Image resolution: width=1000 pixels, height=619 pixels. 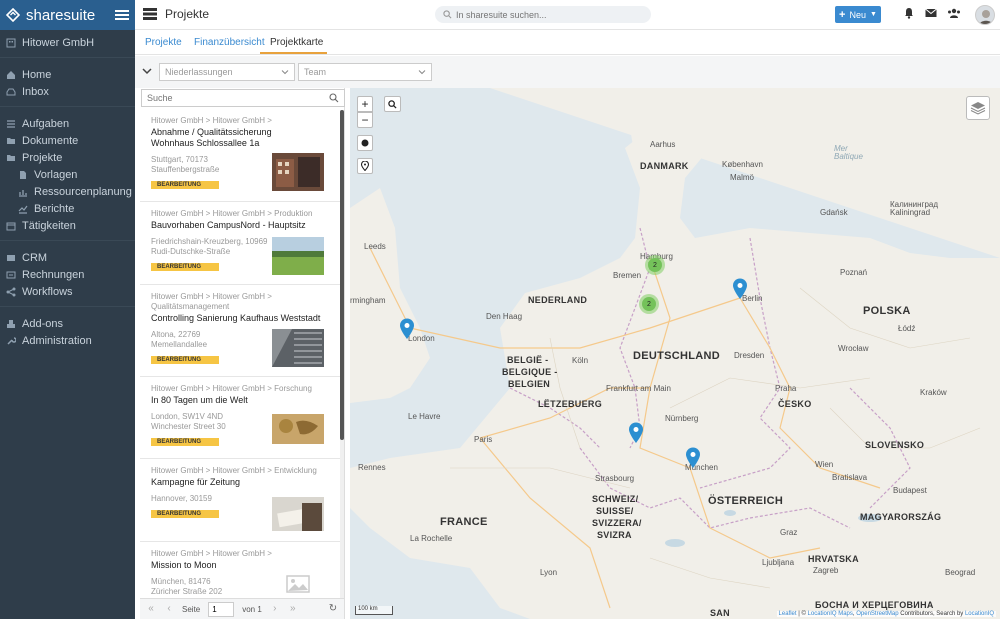 I want to click on app-name: sharesuite, so click(x=61, y=15).